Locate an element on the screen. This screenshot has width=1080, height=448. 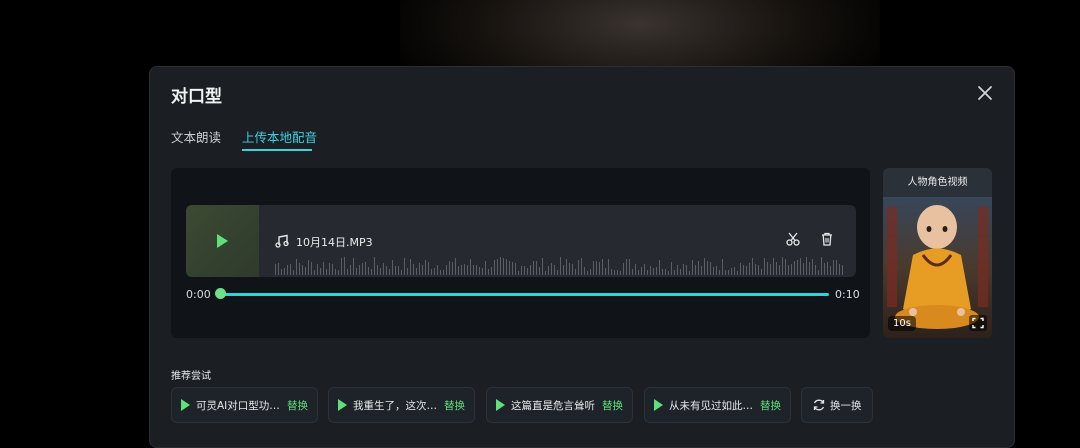
recommend-item: 我重生了，这次… 替换 is located at coordinates (401, 405).